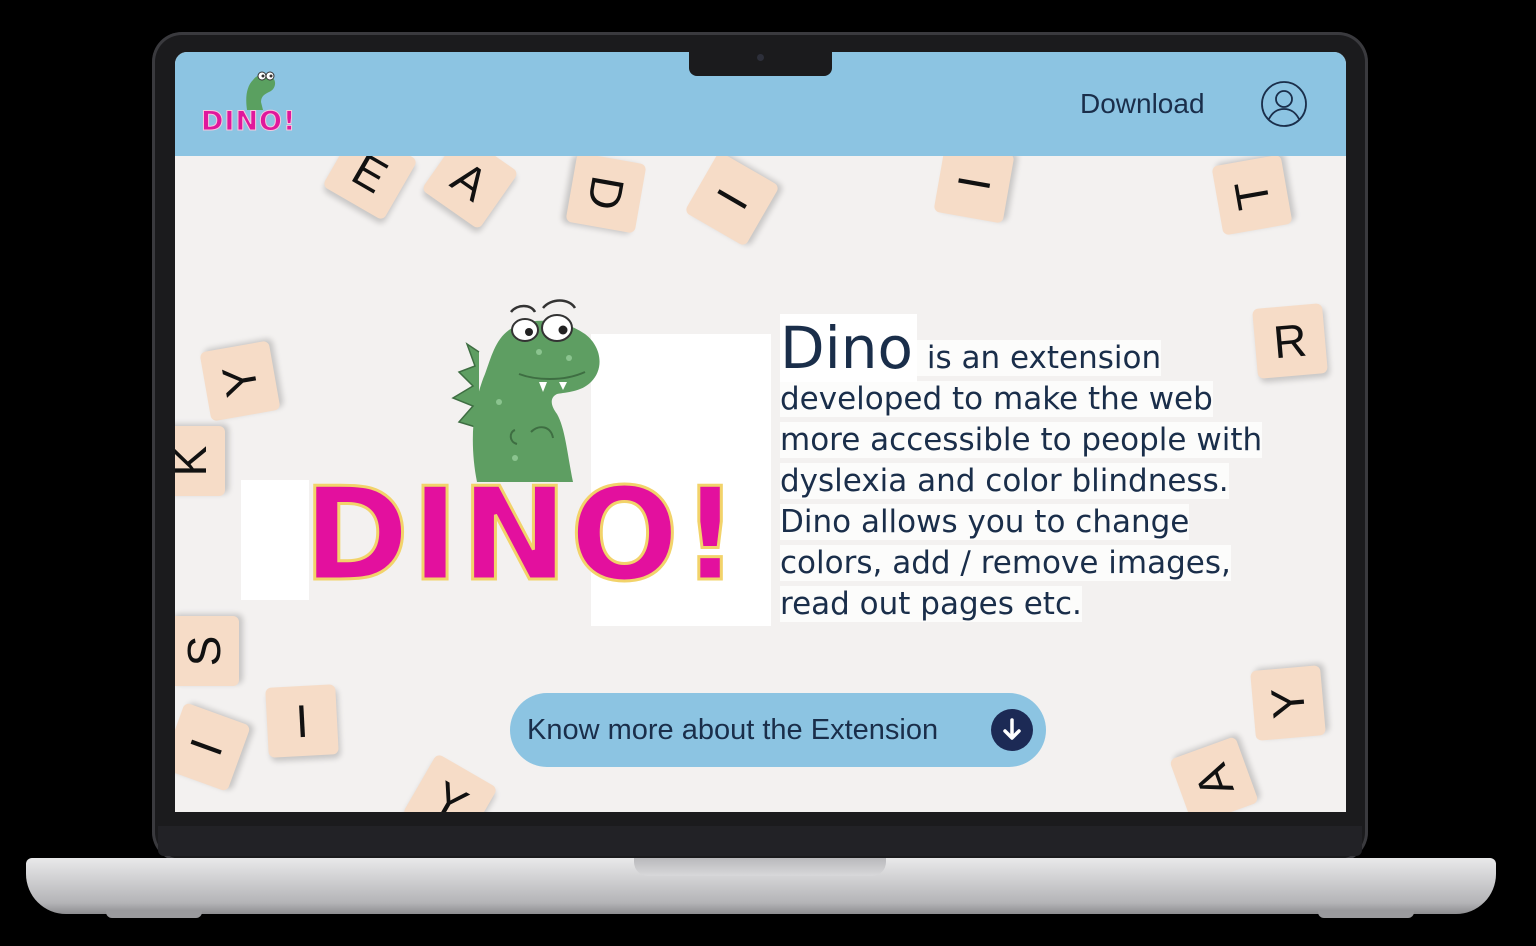 This screenshot has height=946, width=1536. What do you see at coordinates (760, 57) in the screenshot?
I see `camera-icon` at bounding box center [760, 57].